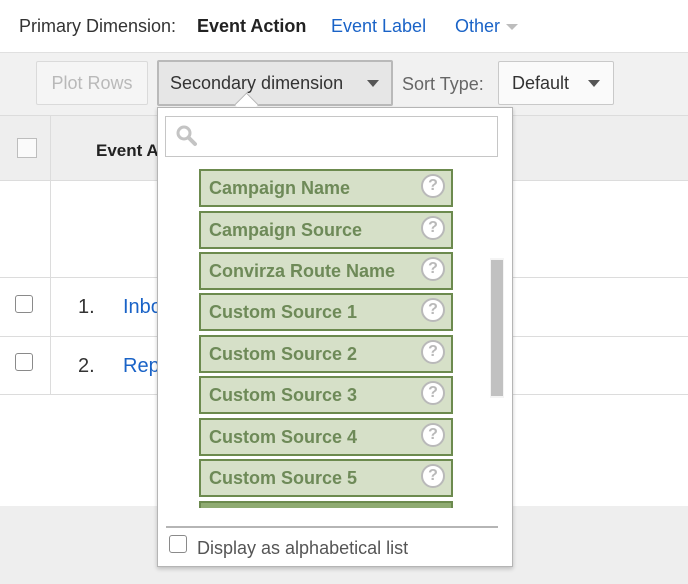  Describe the element at coordinates (443, 84) in the screenshot. I see `sort-type-label: Sort Type:` at that location.